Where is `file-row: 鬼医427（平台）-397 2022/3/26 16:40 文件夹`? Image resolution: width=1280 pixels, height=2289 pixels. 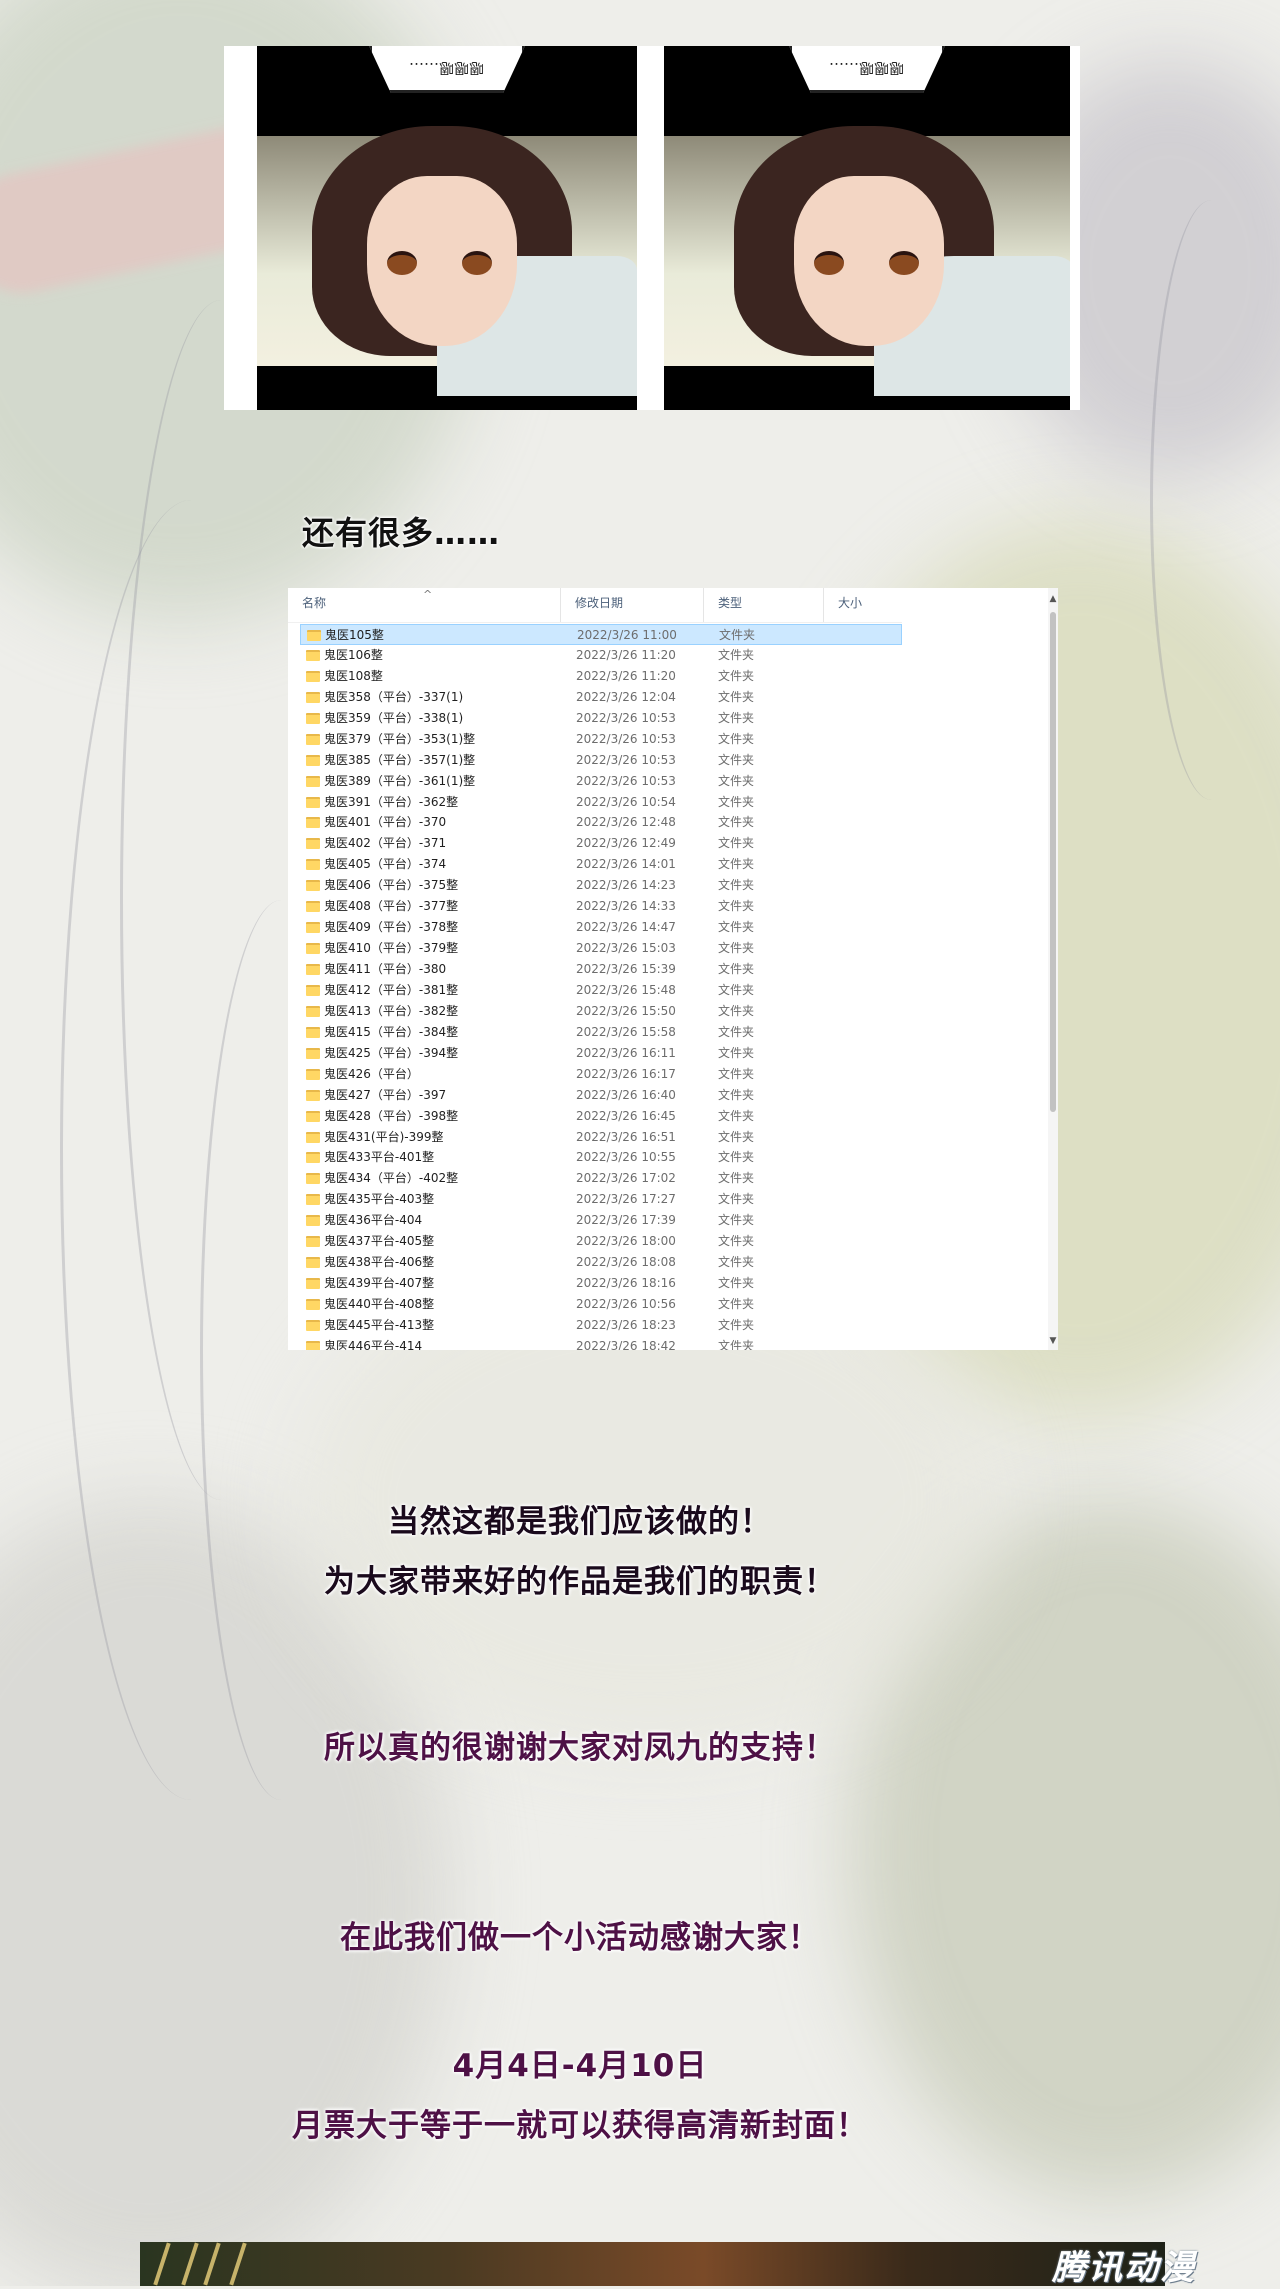 file-row: 鬼医427（平台）-397 2022/3/26 16:40 文件夹 is located at coordinates (601, 1095).